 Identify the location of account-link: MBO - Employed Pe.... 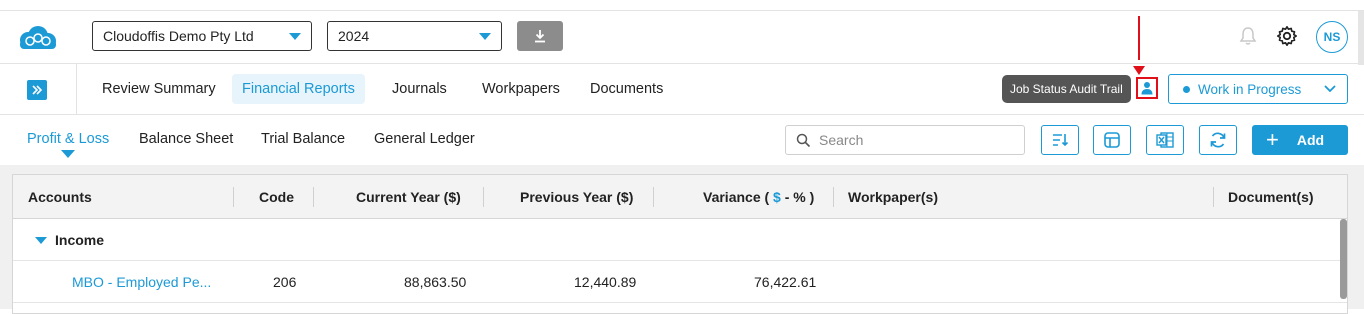
(141, 282).